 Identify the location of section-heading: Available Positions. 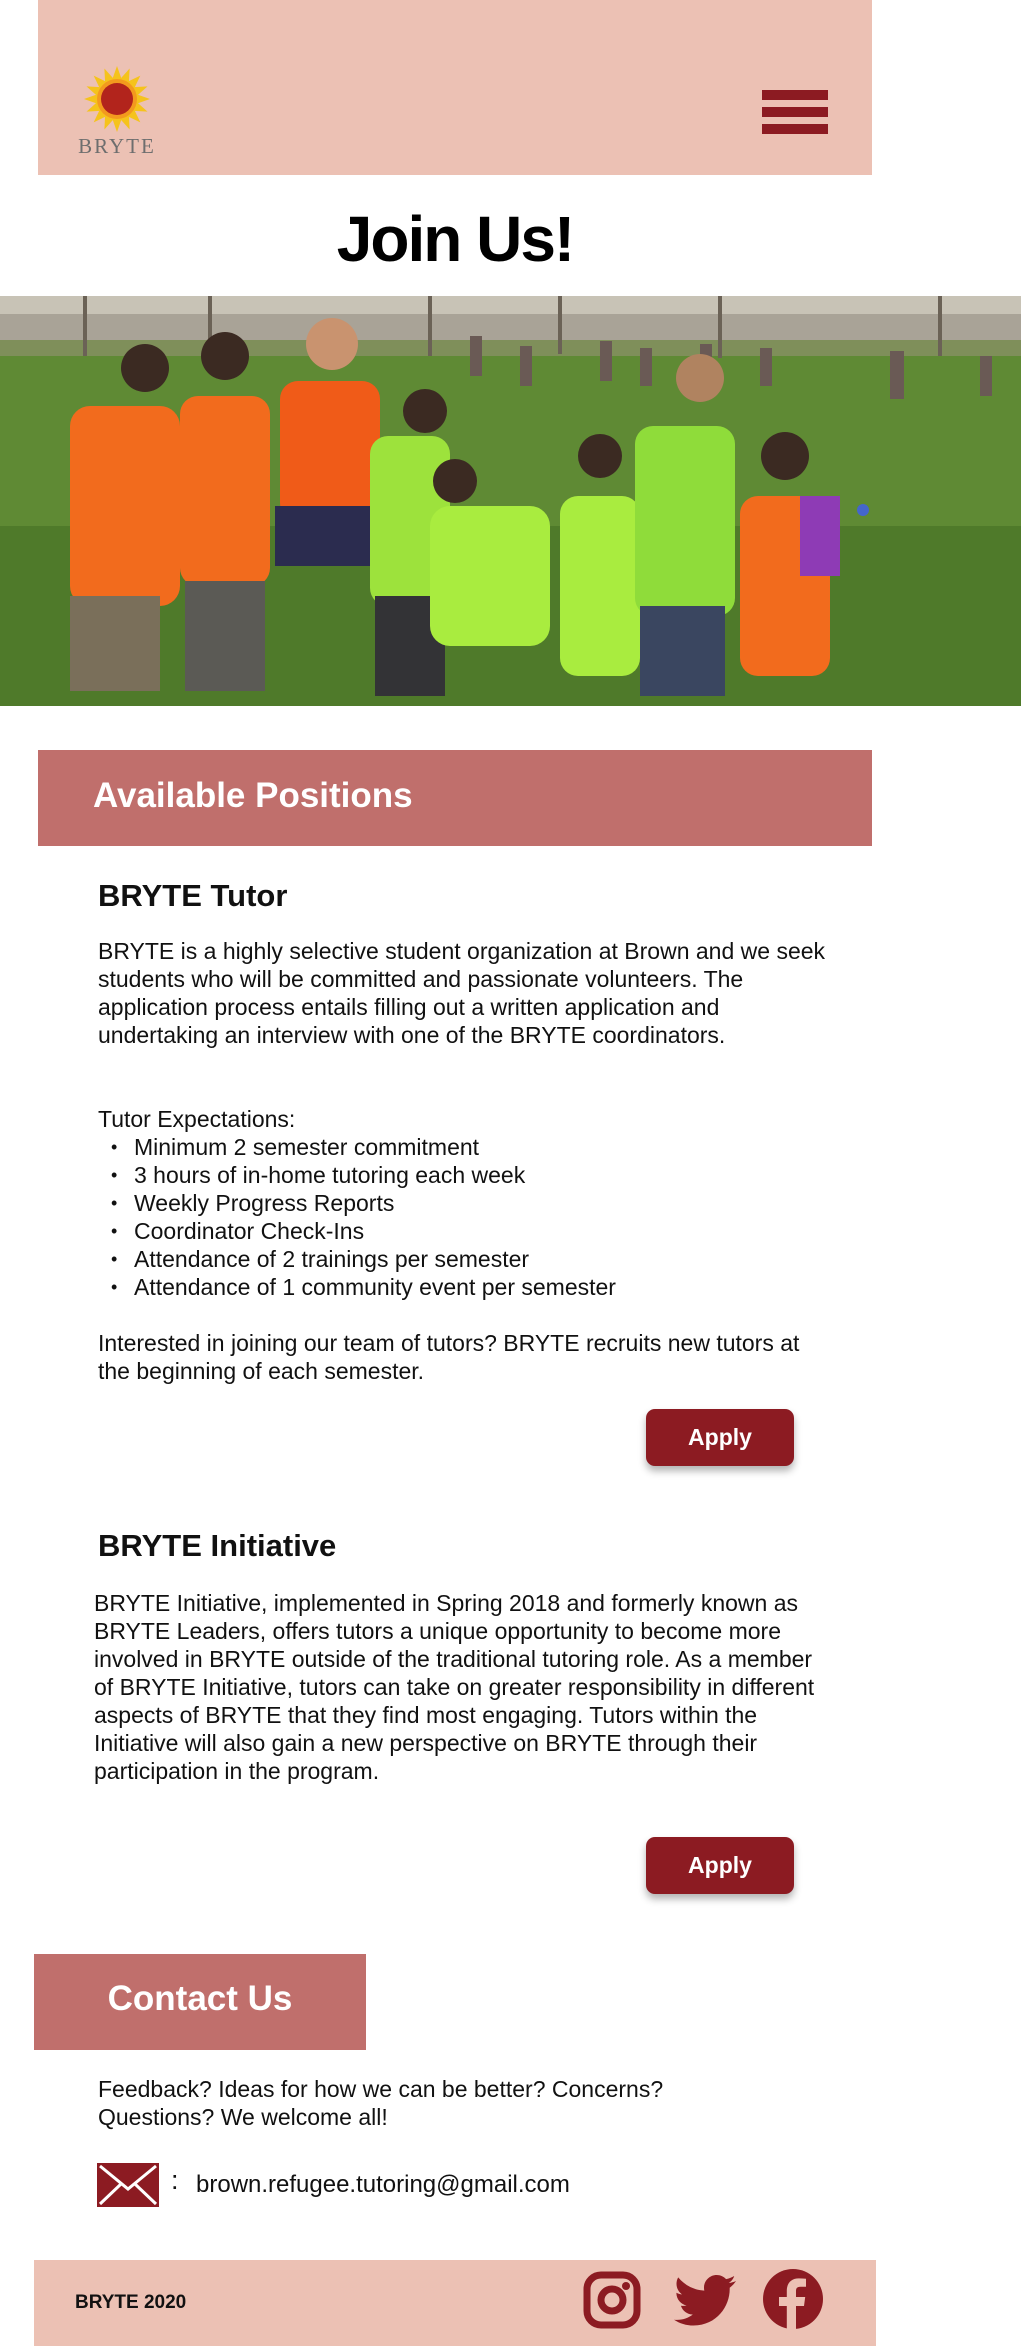
(253, 795).